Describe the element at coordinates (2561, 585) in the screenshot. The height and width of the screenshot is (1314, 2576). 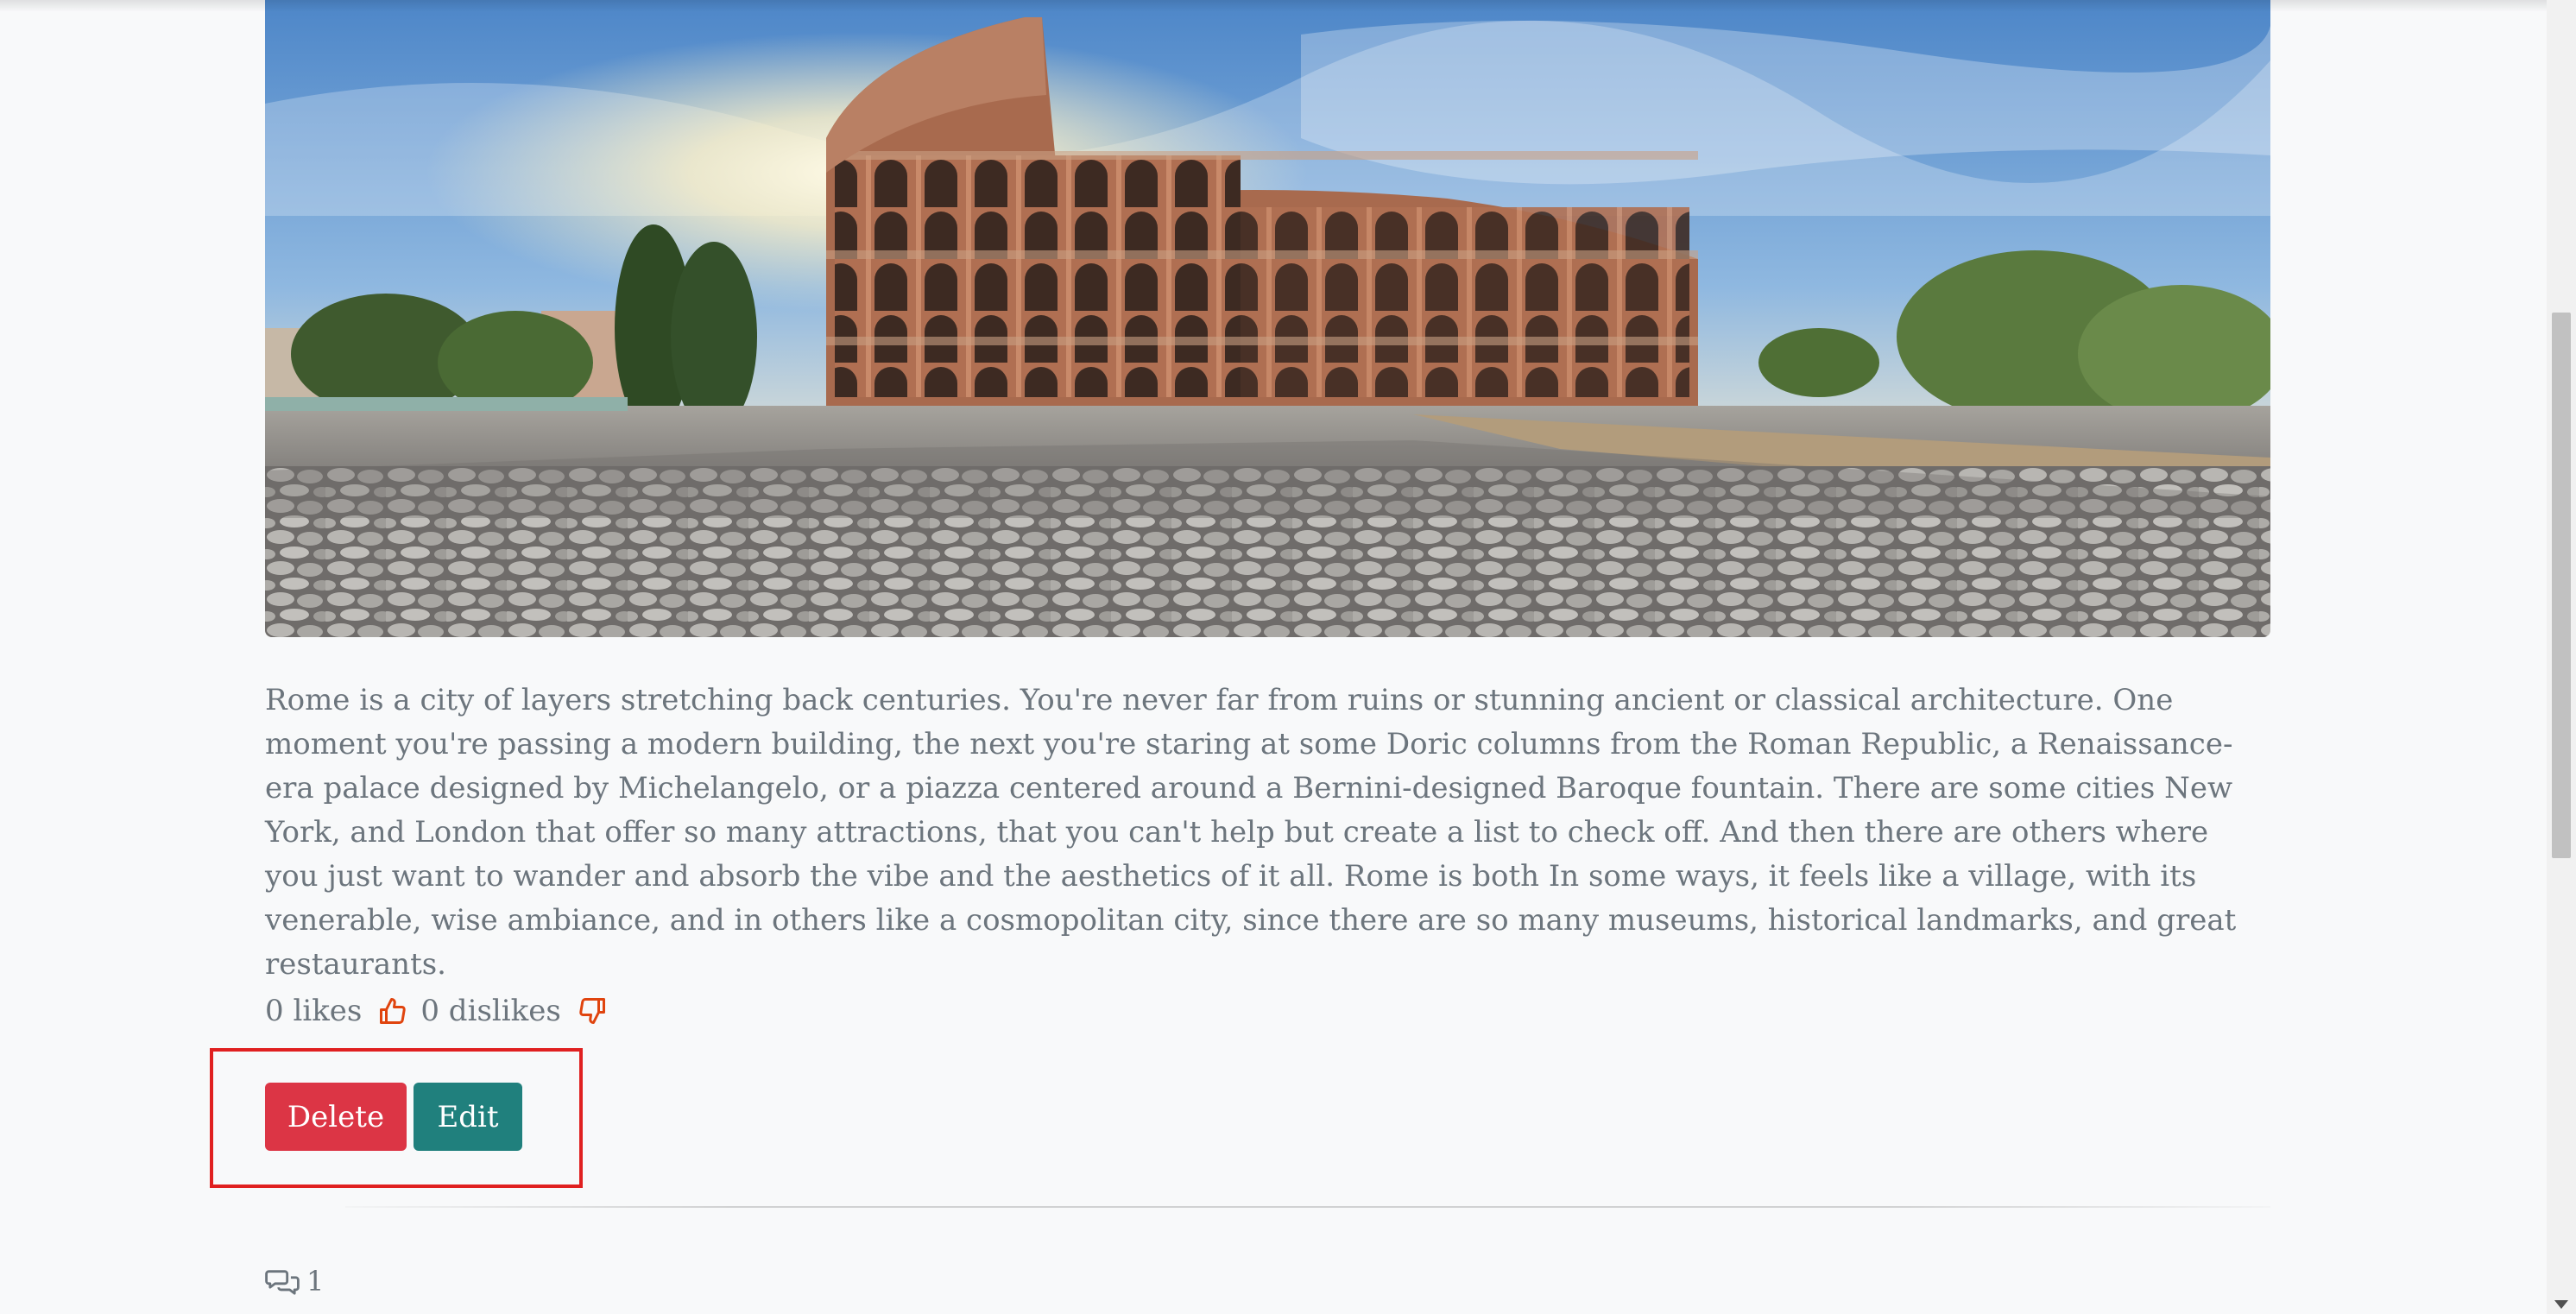
I see `scrollbar-thumb` at that location.